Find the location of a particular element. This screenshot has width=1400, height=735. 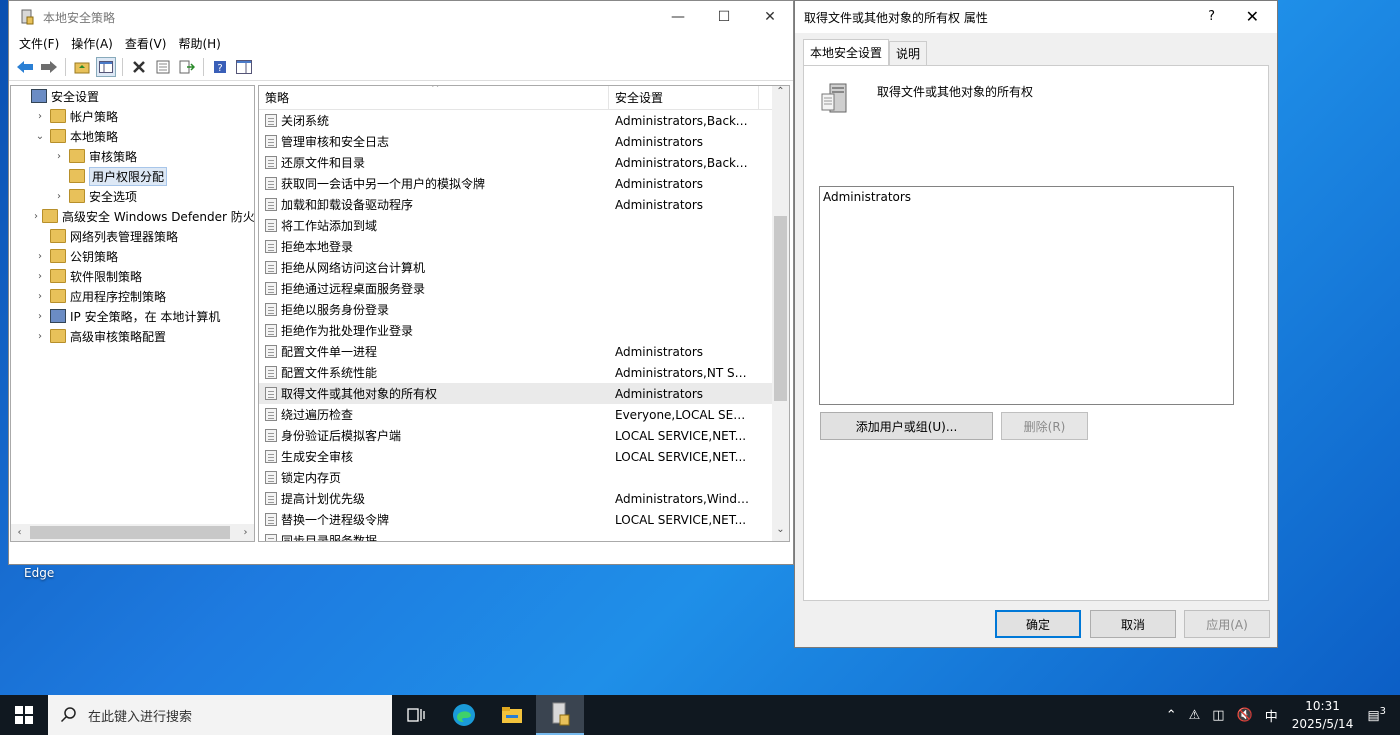

scroll-right-icon: › is located at coordinates (245, 532).